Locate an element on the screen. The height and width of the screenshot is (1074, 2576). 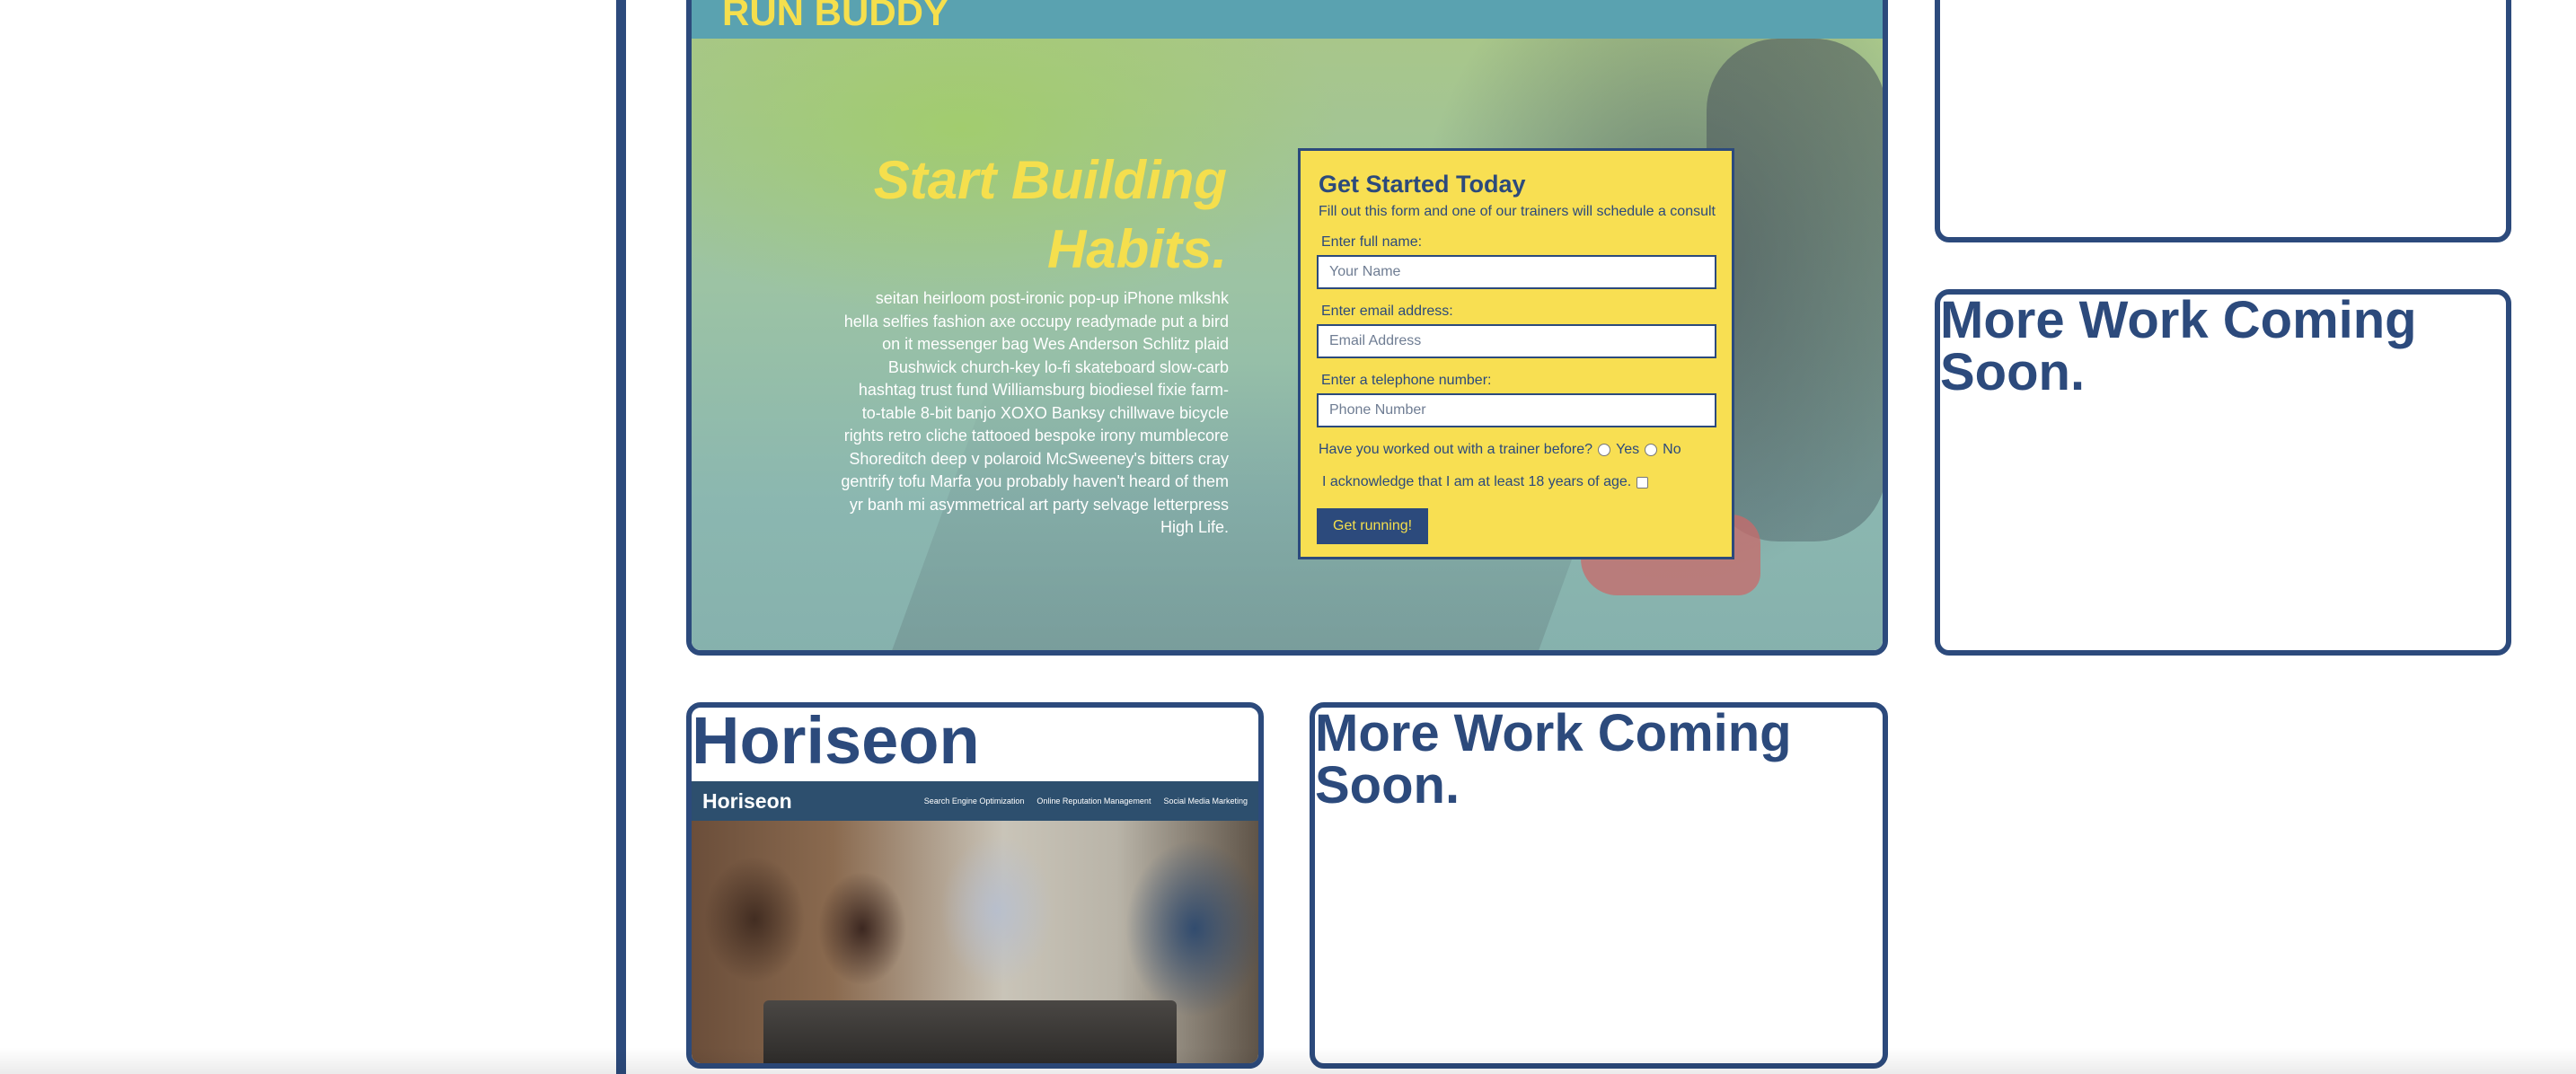
horiseon-team-photo is located at coordinates (975, 942).